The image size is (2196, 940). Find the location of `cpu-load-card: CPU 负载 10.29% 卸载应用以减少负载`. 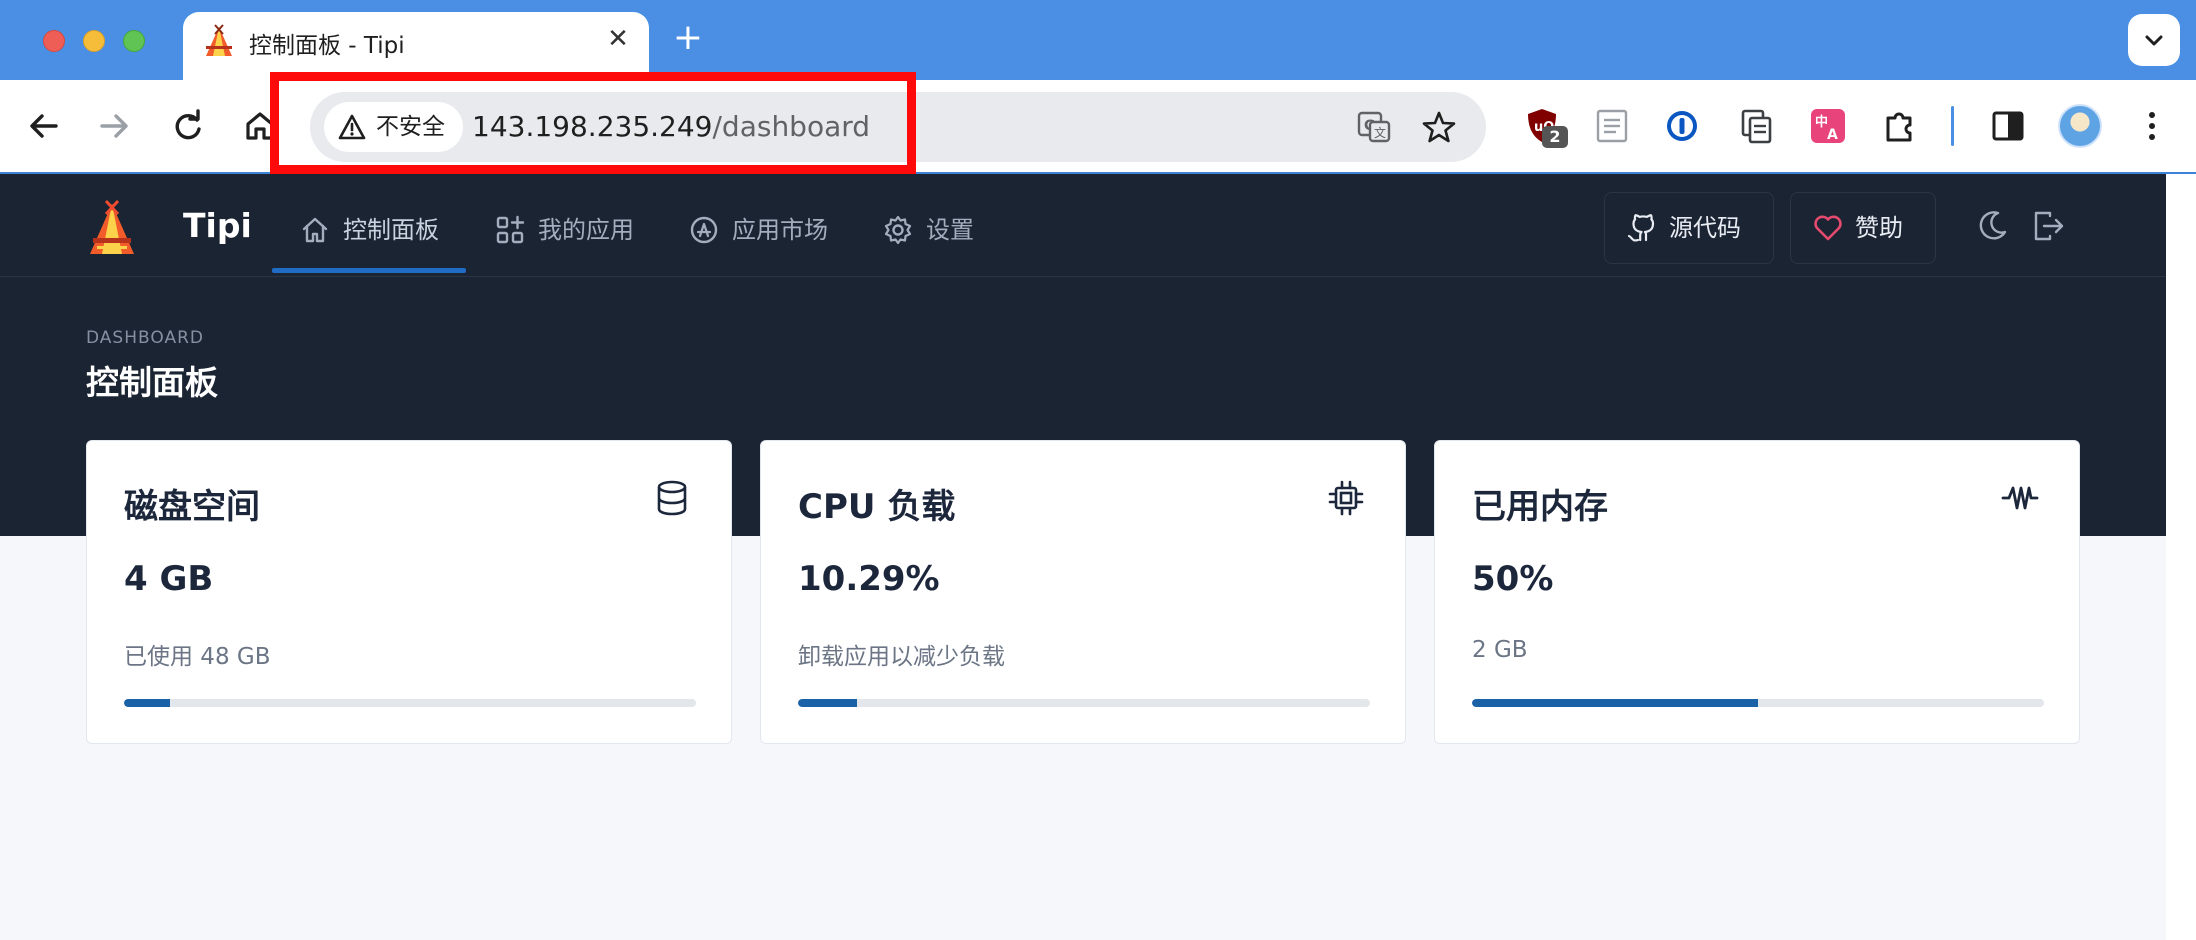

cpu-load-card: CPU 负载 10.29% 卸载应用以减少负载 is located at coordinates (1083, 592).